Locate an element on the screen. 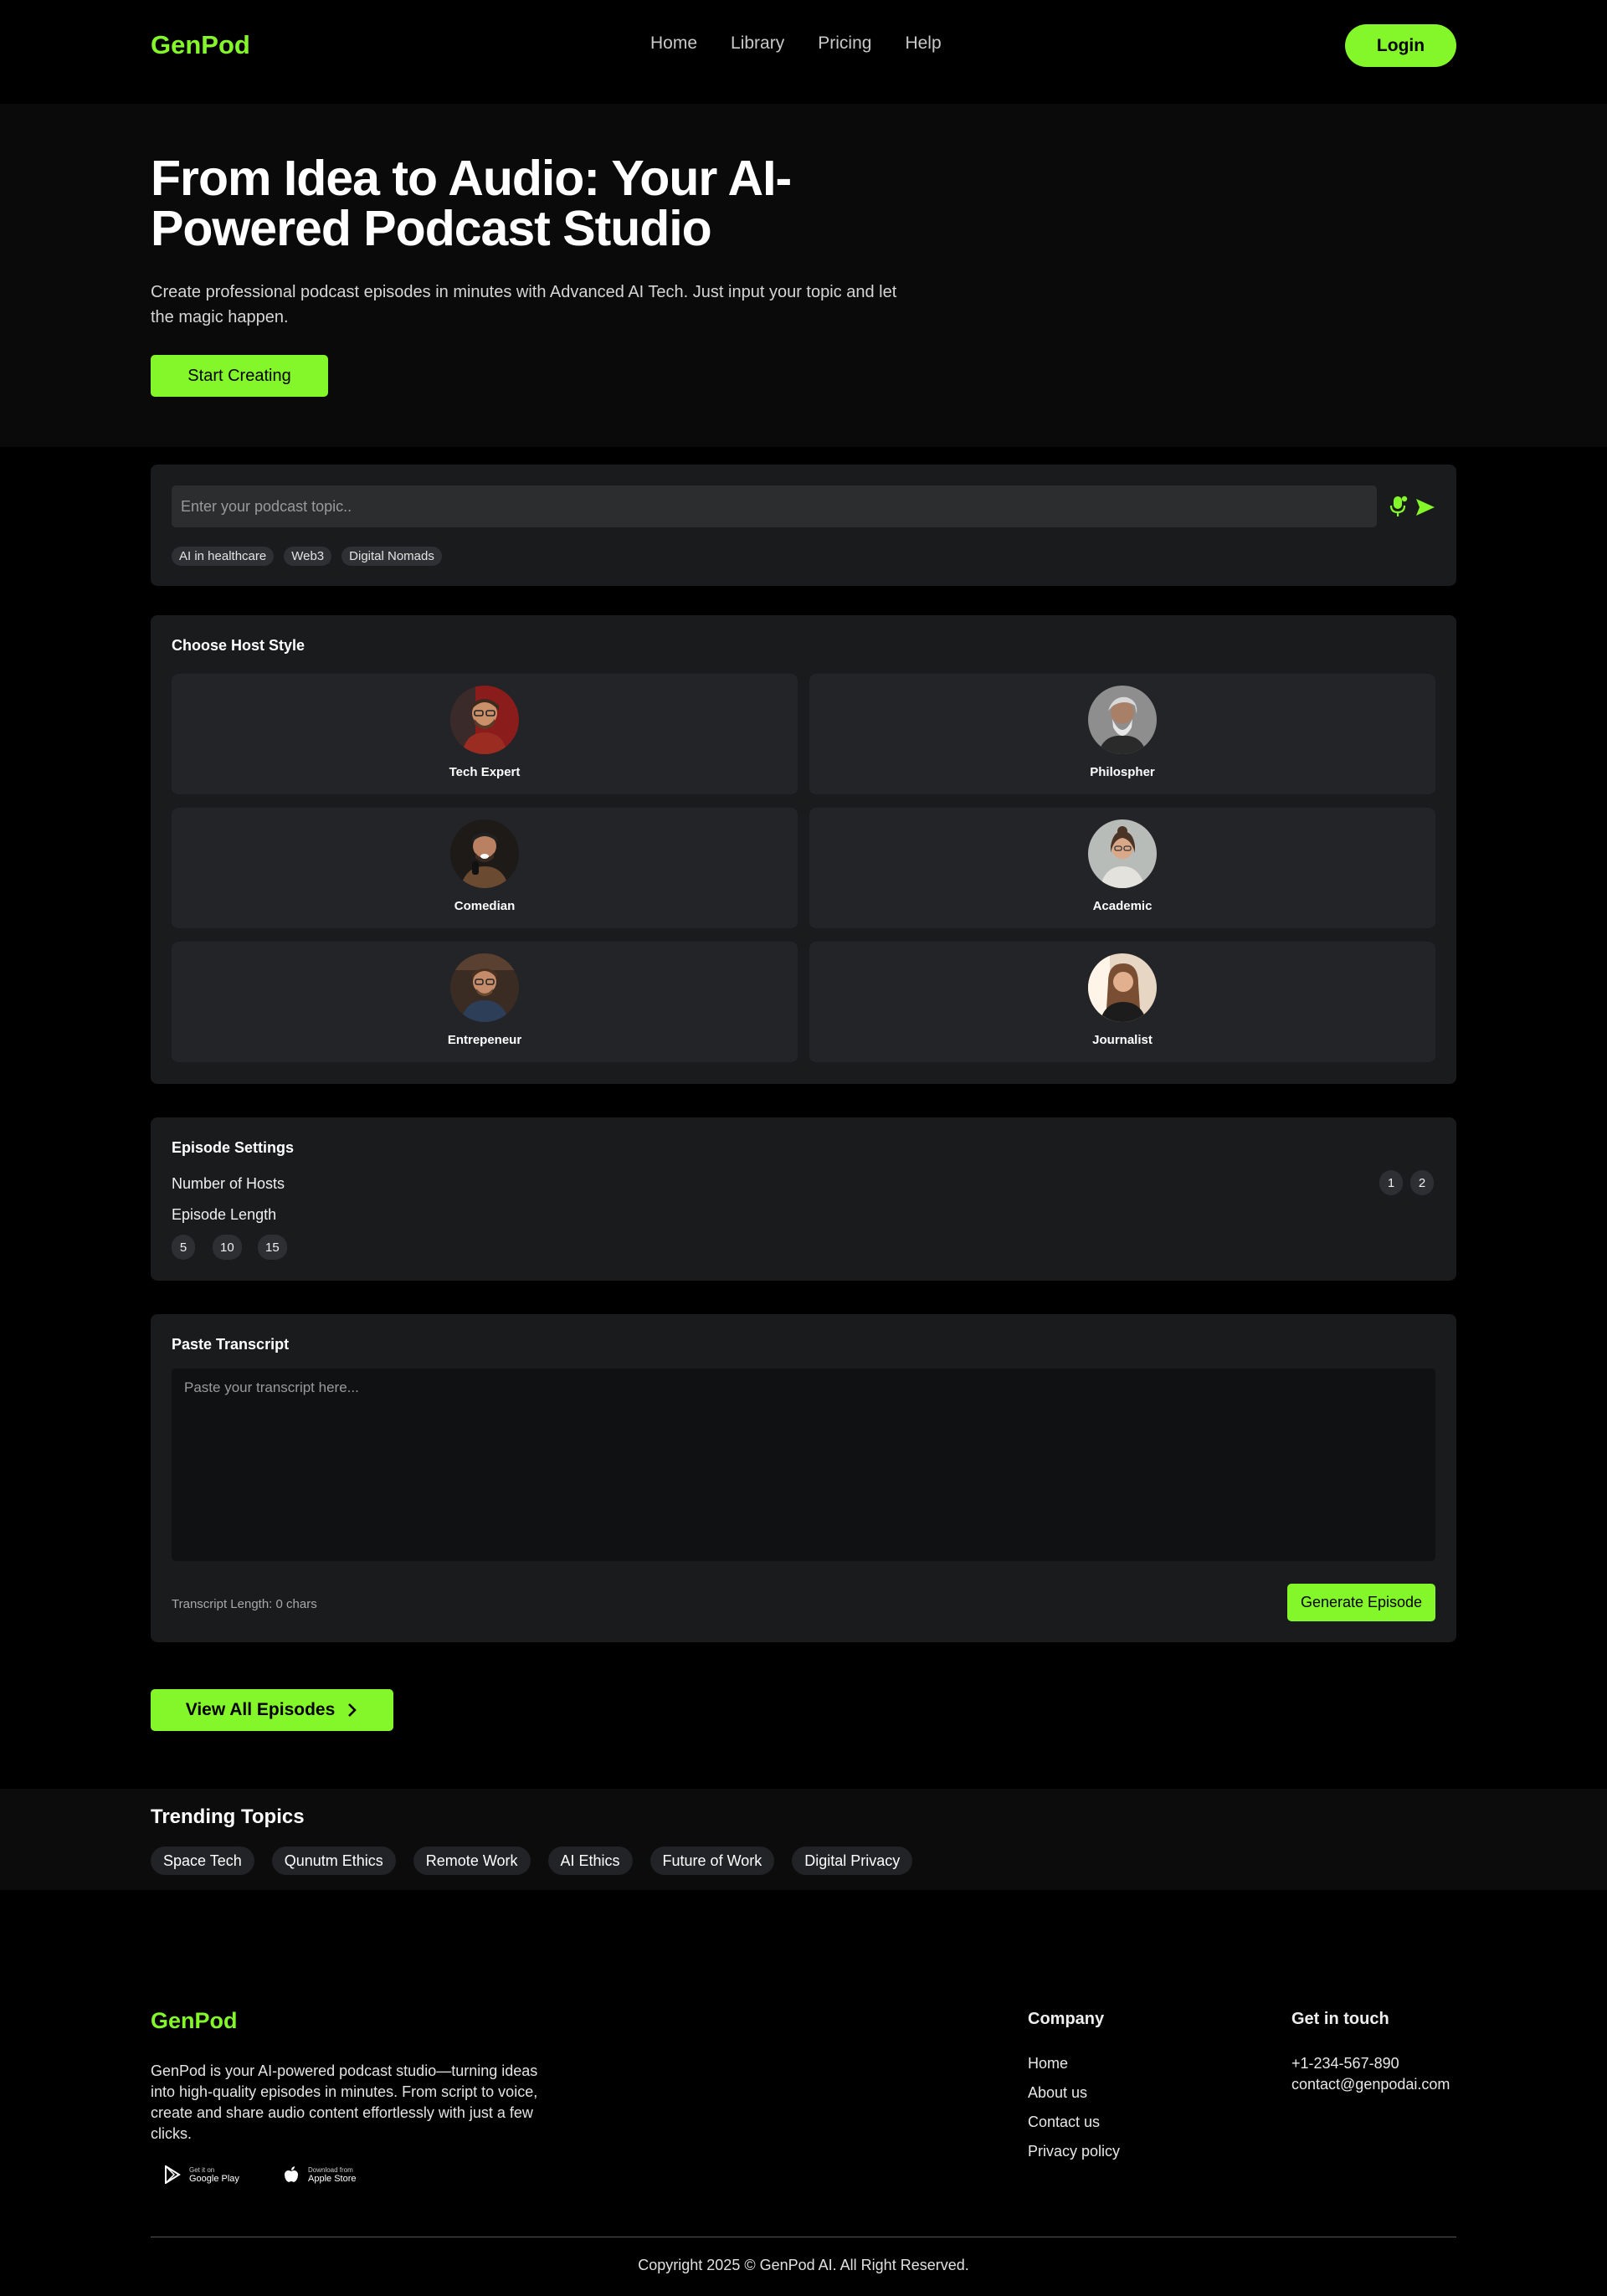  topic-suggestion-chip: Web3 is located at coordinates (308, 556).